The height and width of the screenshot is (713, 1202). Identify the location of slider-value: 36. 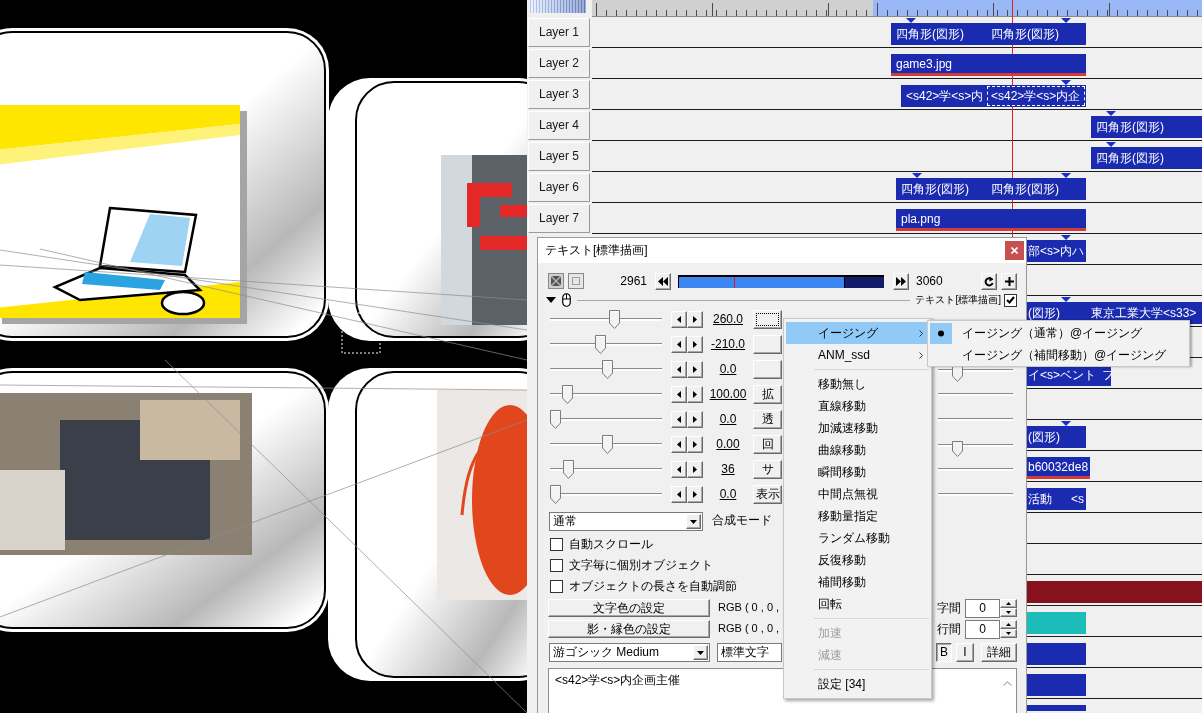
(728, 469).